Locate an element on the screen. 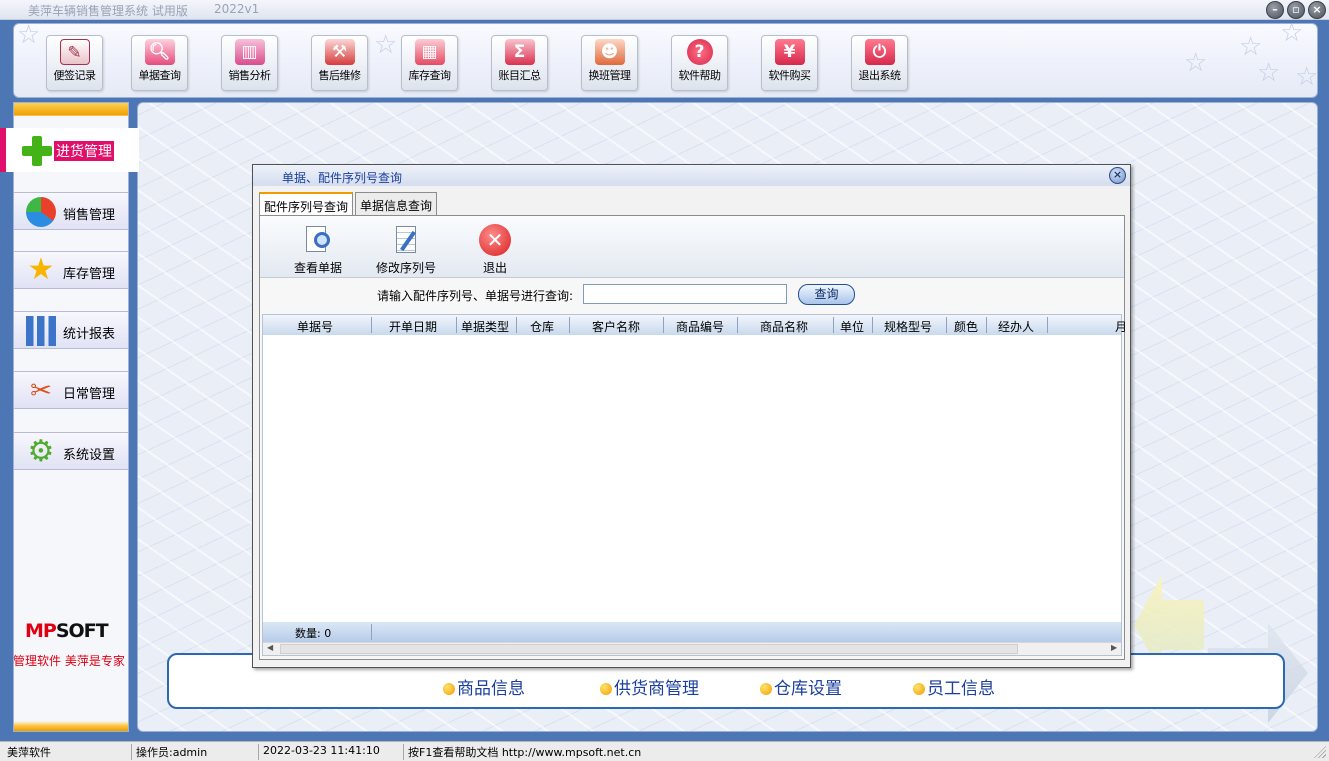 The image size is (1329, 761). query-button: 查询 is located at coordinates (826, 294).